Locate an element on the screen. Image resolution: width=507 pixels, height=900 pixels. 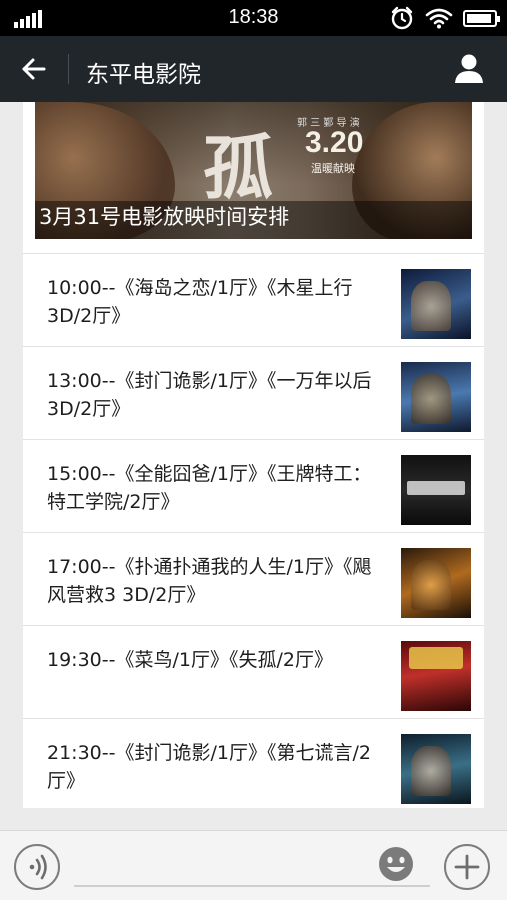
voice-button is located at coordinates (37, 867).